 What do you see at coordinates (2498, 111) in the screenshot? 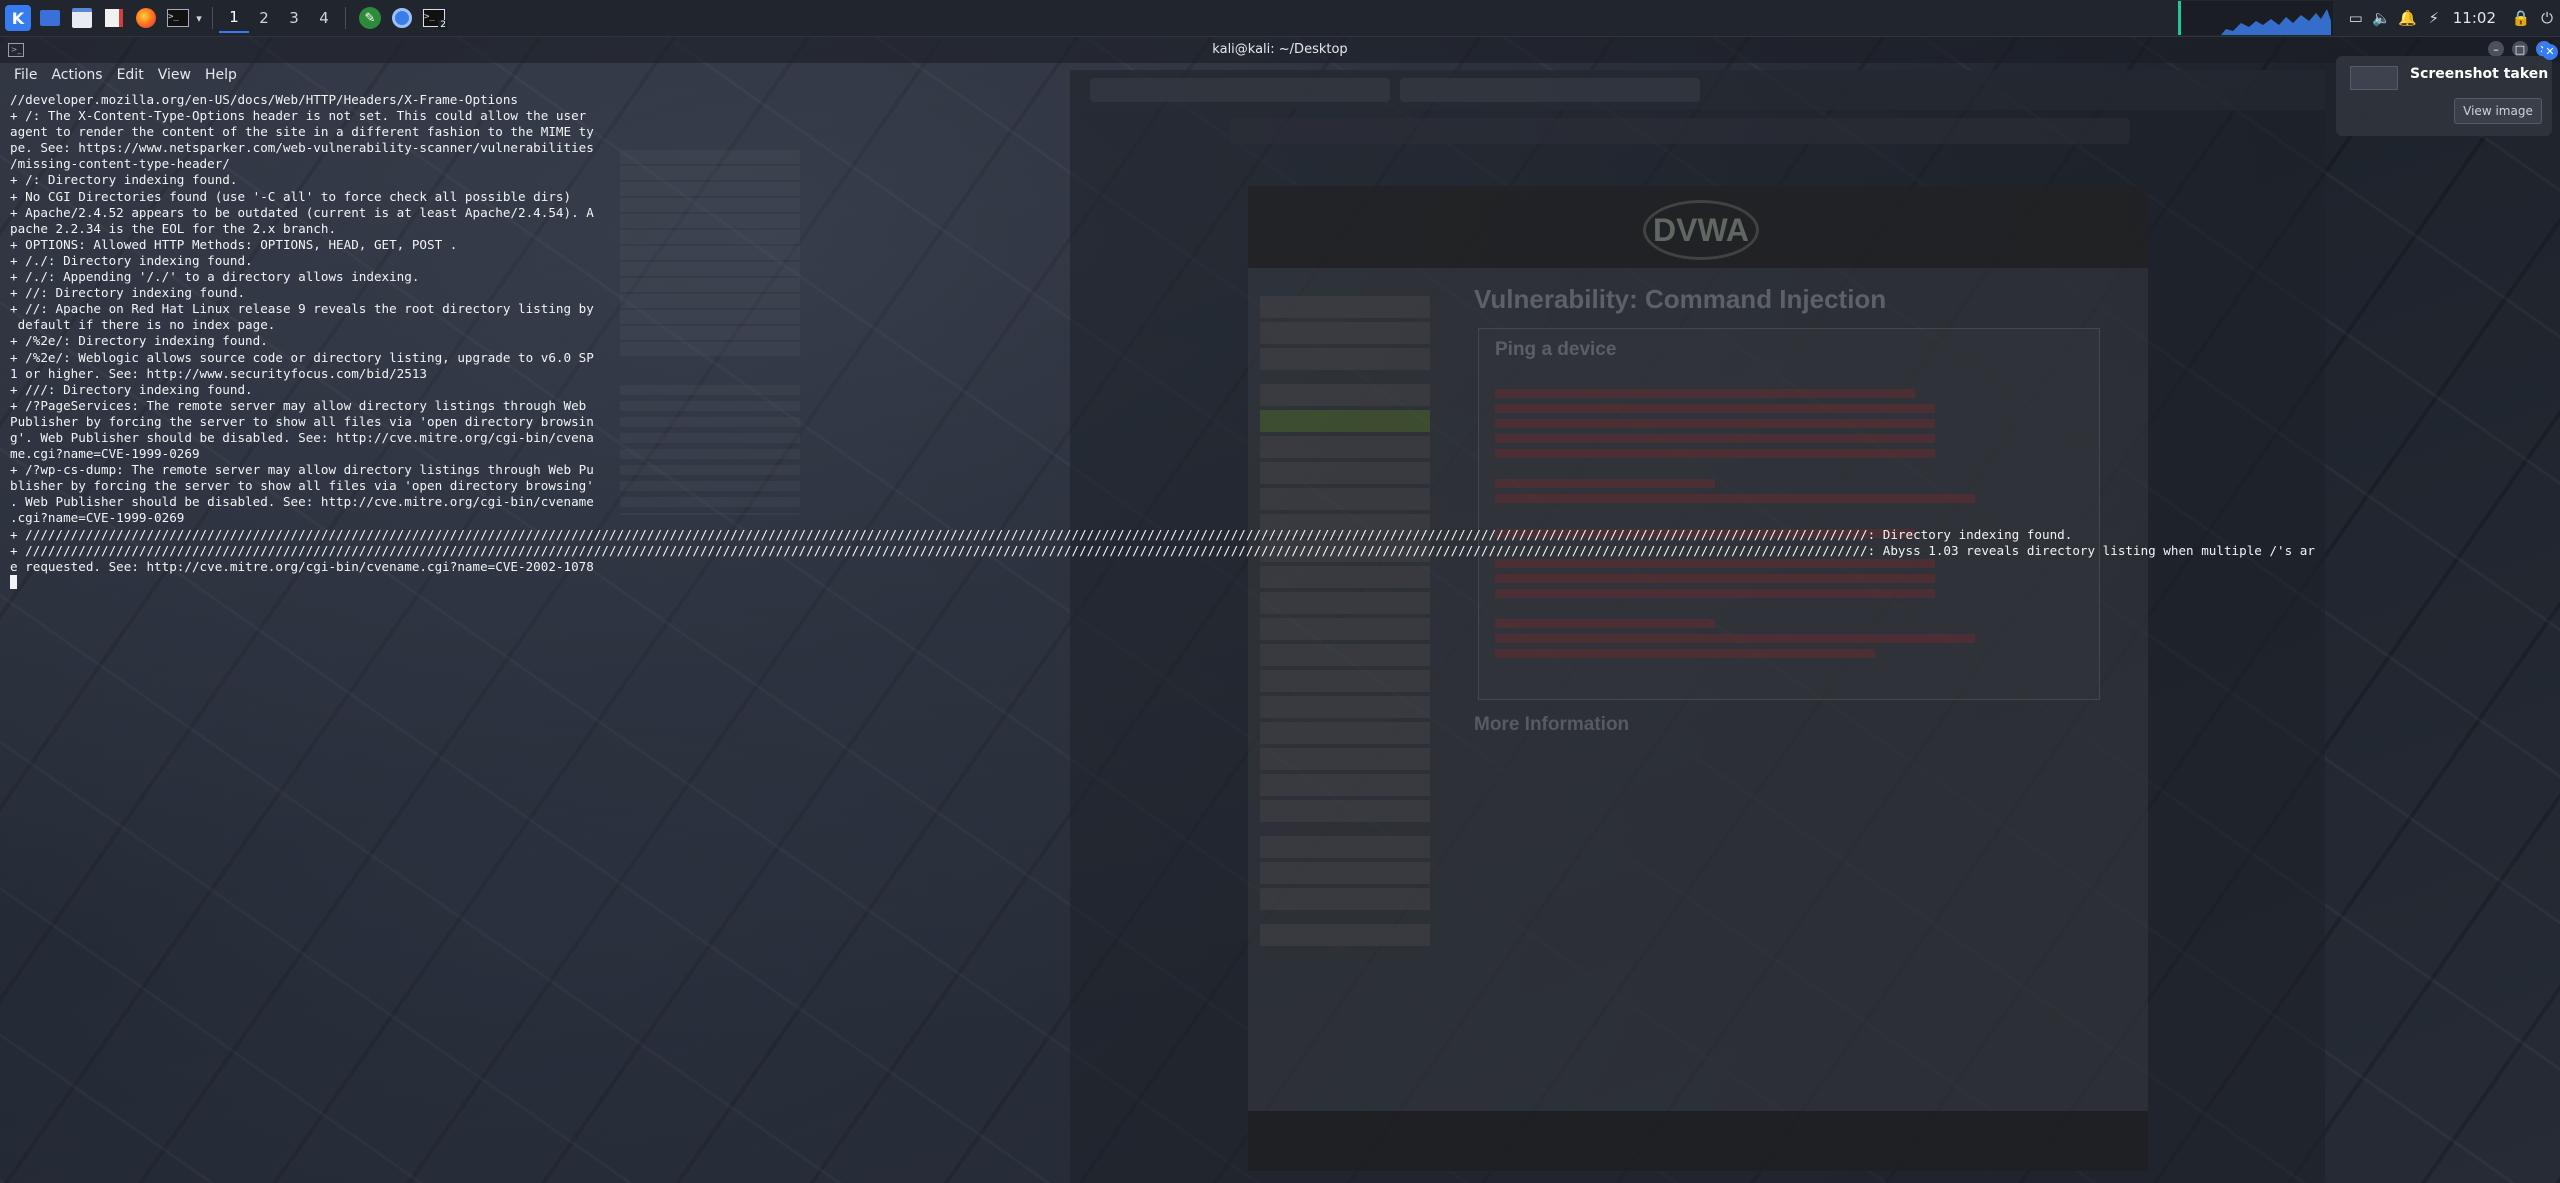
I see `view-image-button: View image` at bounding box center [2498, 111].